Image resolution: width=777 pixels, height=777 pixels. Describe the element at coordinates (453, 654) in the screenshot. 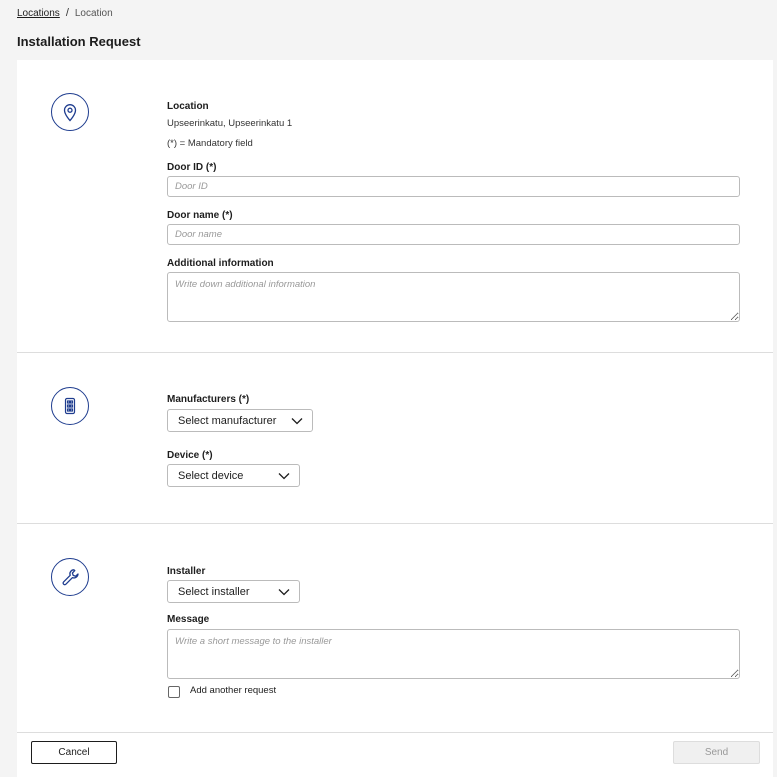

I see `message-textarea` at that location.